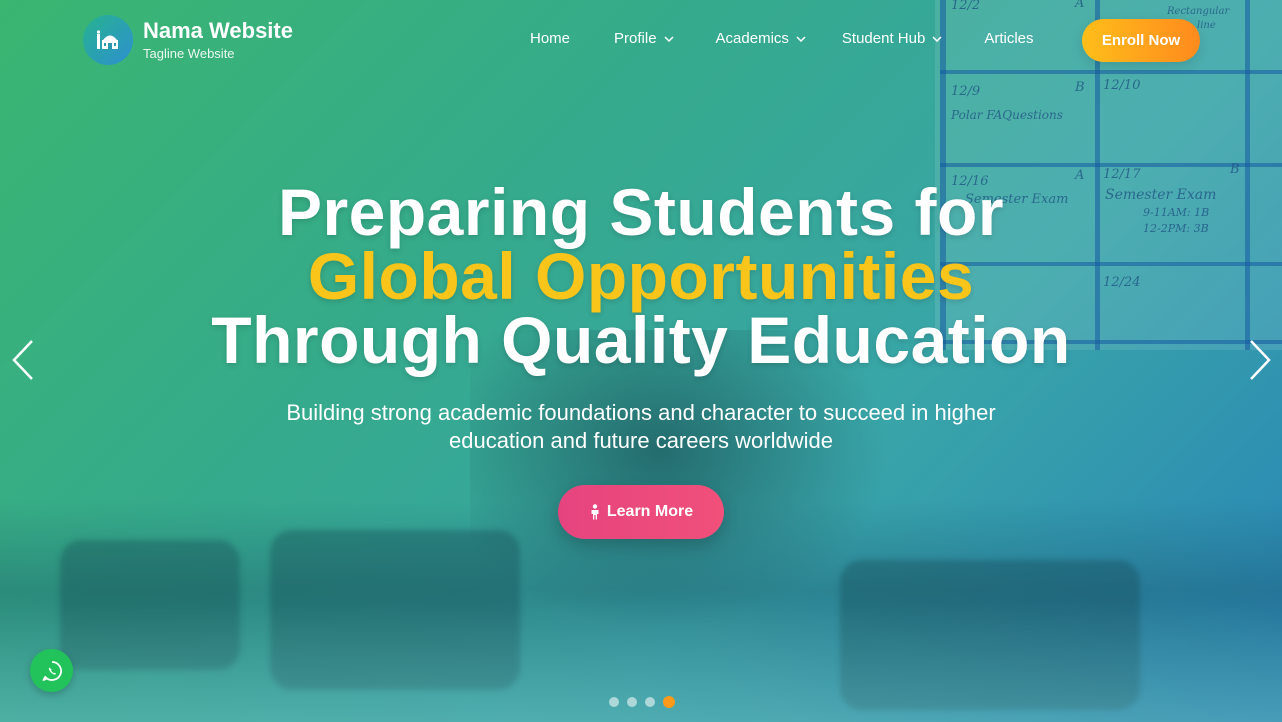  Describe the element at coordinates (595, 512) in the screenshot. I see `person-icon` at that location.